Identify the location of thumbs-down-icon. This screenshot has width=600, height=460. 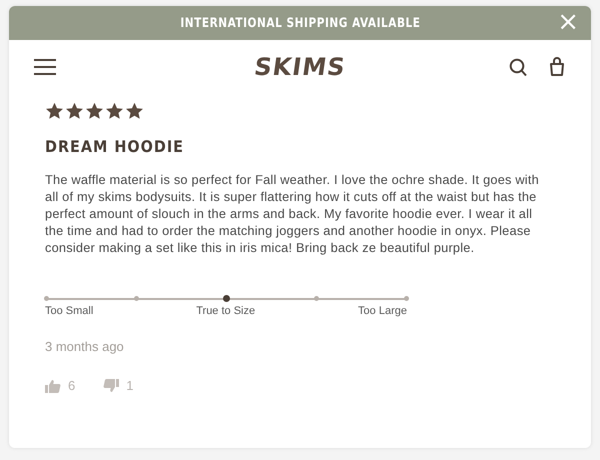
(111, 385).